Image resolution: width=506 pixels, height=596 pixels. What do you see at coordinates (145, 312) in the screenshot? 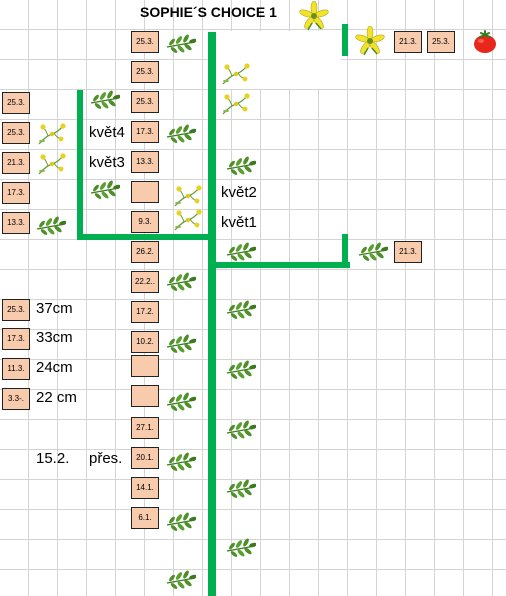
I see `date-cell: 17.2.` at bounding box center [145, 312].